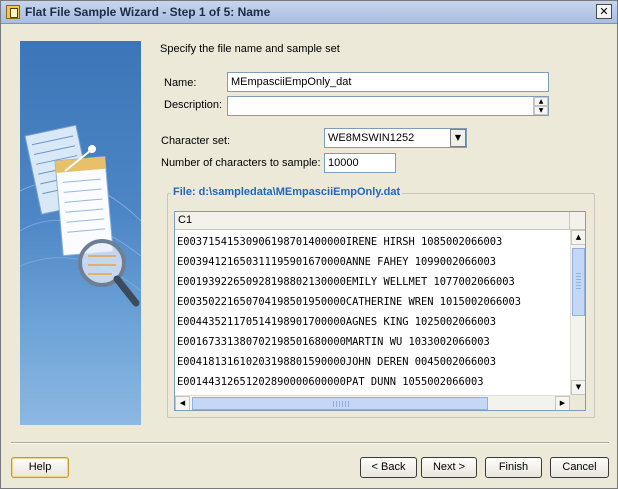 This screenshot has height=489, width=618. I want to click on description-spinner: ▲ ▼, so click(540, 106).